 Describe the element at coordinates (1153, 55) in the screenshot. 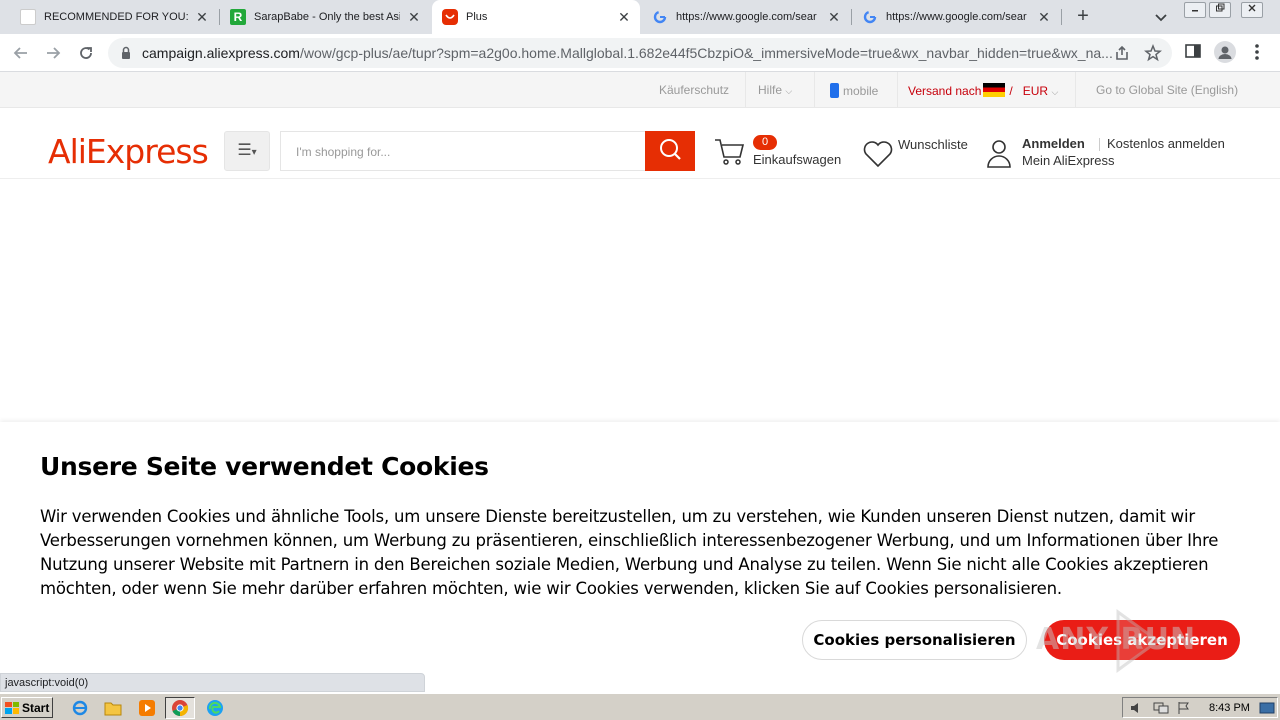

I see `bookmark-star-icon` at that location.